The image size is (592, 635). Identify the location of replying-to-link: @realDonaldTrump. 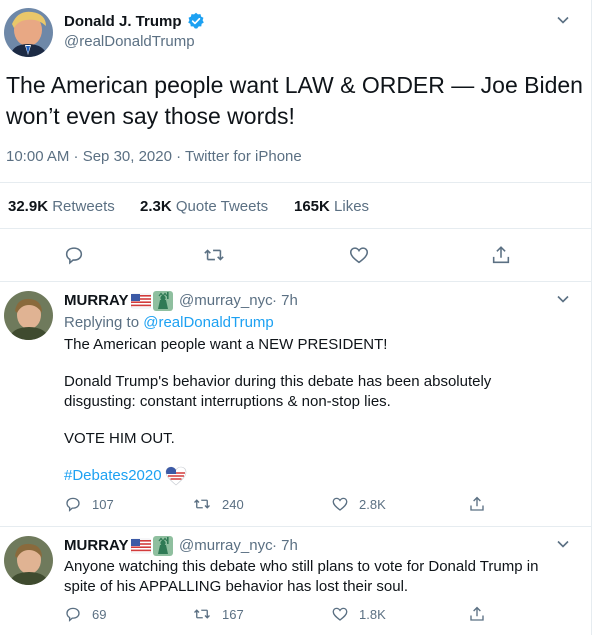
(208, 322).